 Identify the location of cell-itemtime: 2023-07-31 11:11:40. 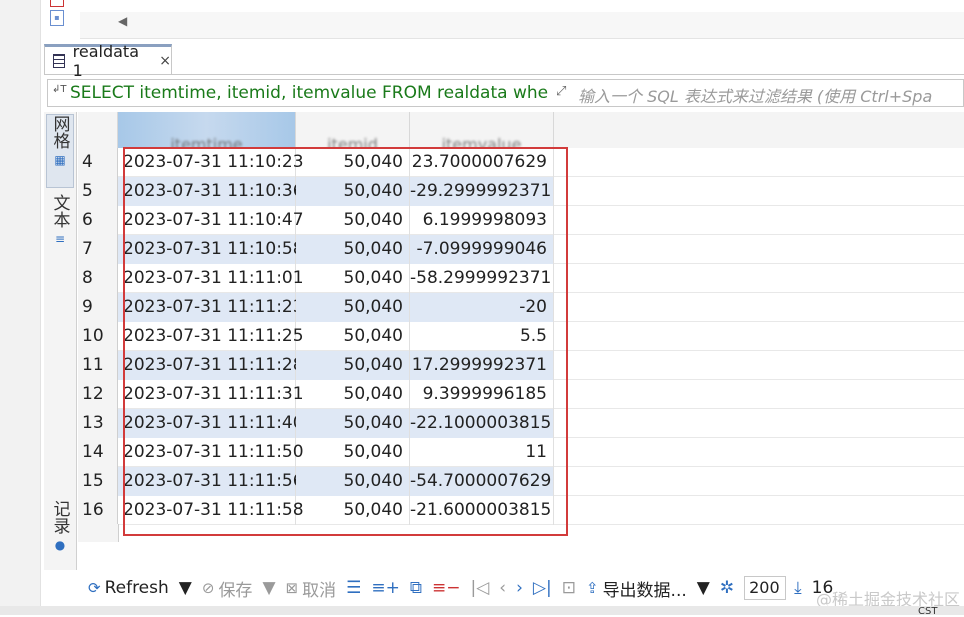
(211, 423).